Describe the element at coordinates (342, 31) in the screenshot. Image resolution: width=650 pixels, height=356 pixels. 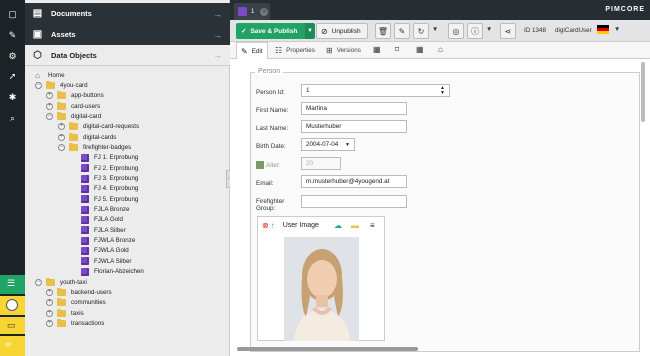
I see `unpublish-button: ⊘ Unpublish` at that location.